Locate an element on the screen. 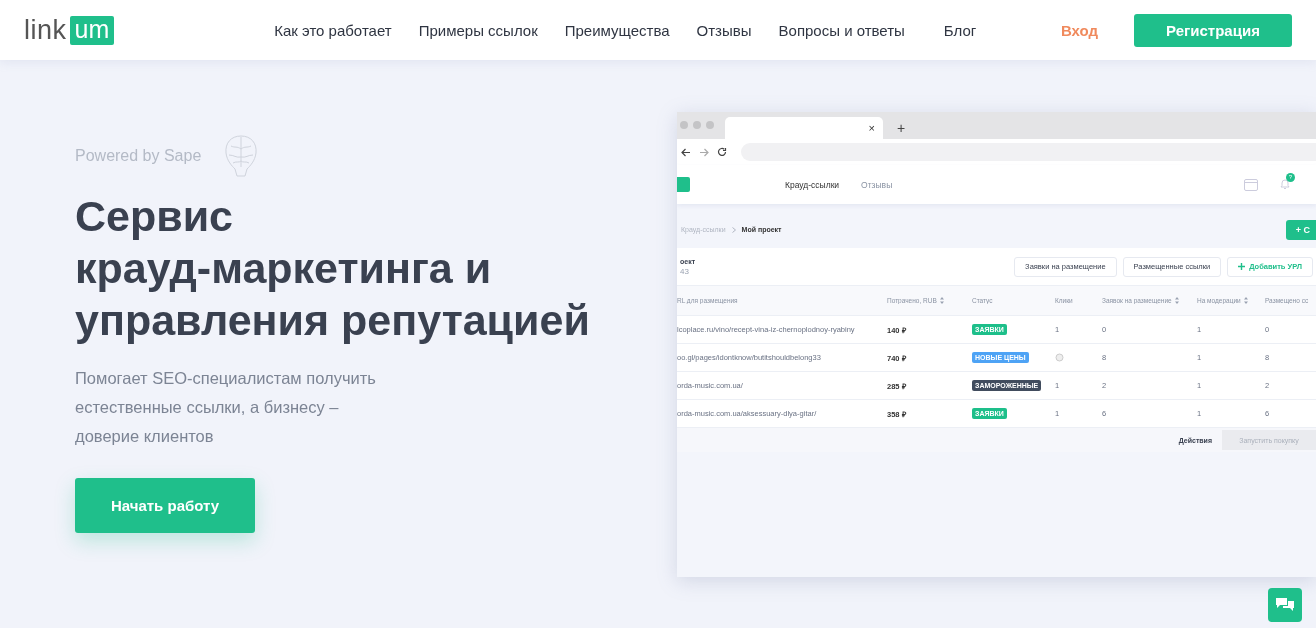 The width and height of the screenshot is (1316, 628). close-icon: × is located at coordinates (871, 128).